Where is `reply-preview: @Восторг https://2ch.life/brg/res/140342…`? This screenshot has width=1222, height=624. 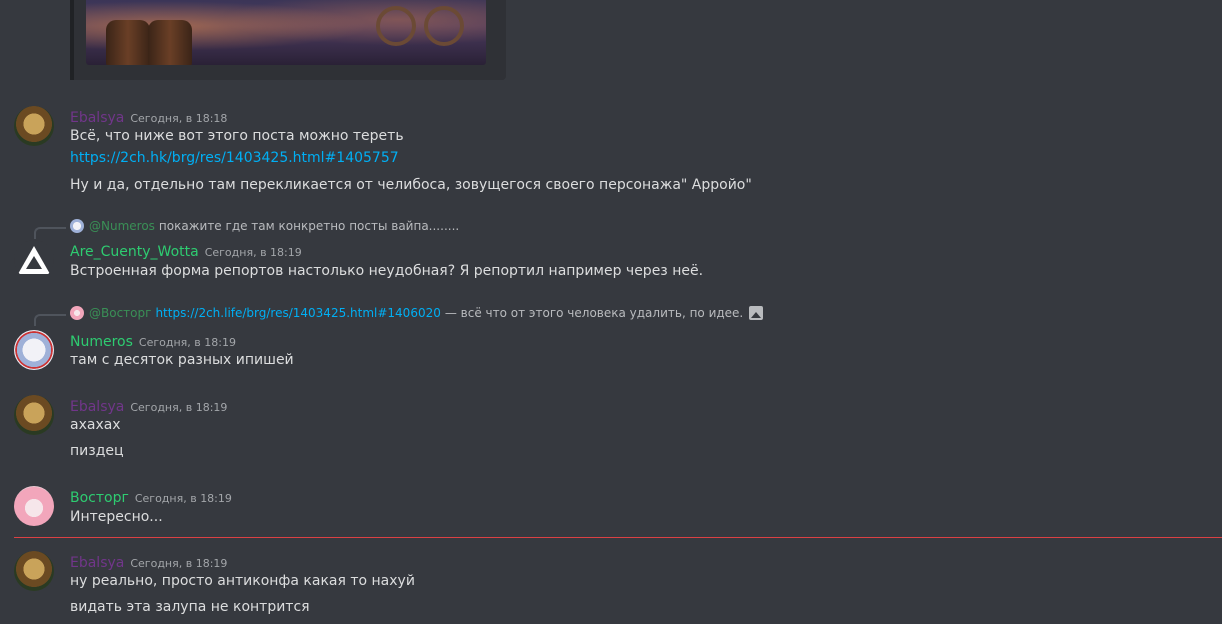
reply-preview: @Восторг https://2ch.life/brg/res/140342… is located at coordinates (417, 313).